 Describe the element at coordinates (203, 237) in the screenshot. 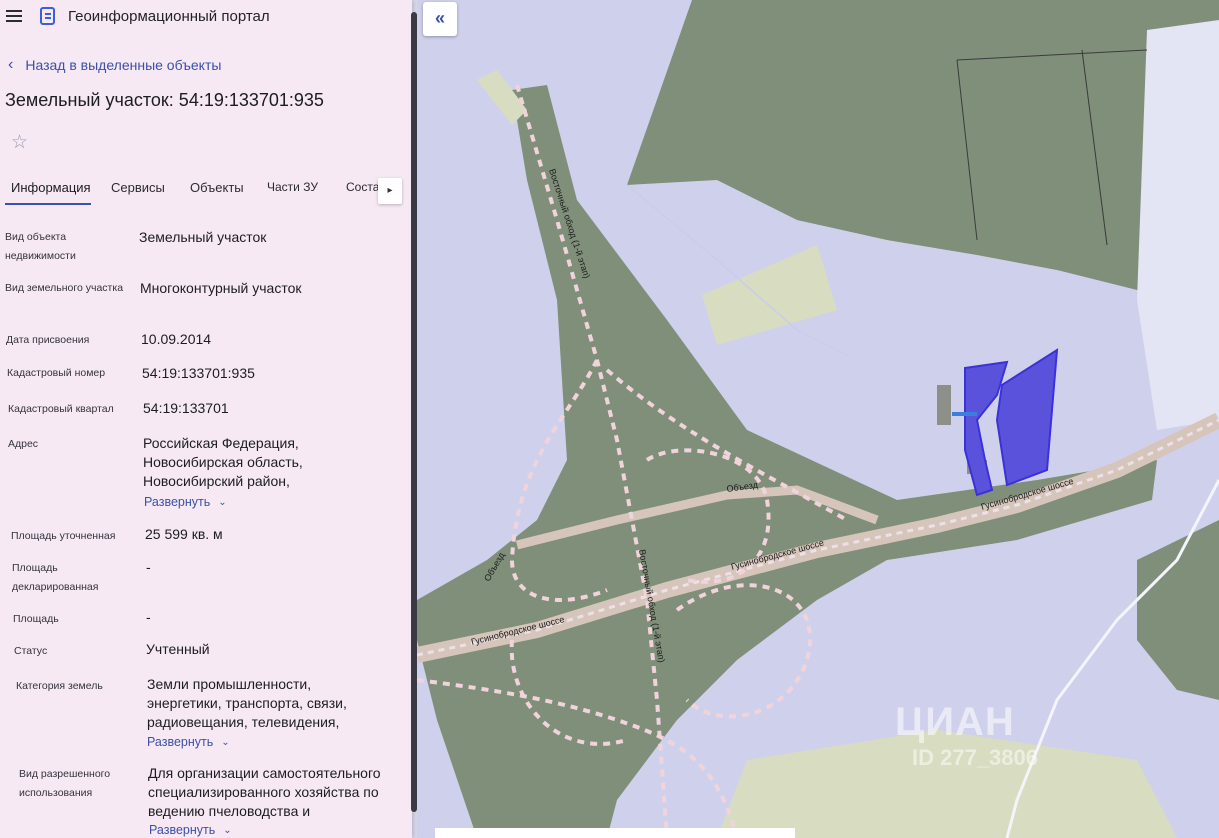

I see `field-value-property-type: Земельный участок` at that location.